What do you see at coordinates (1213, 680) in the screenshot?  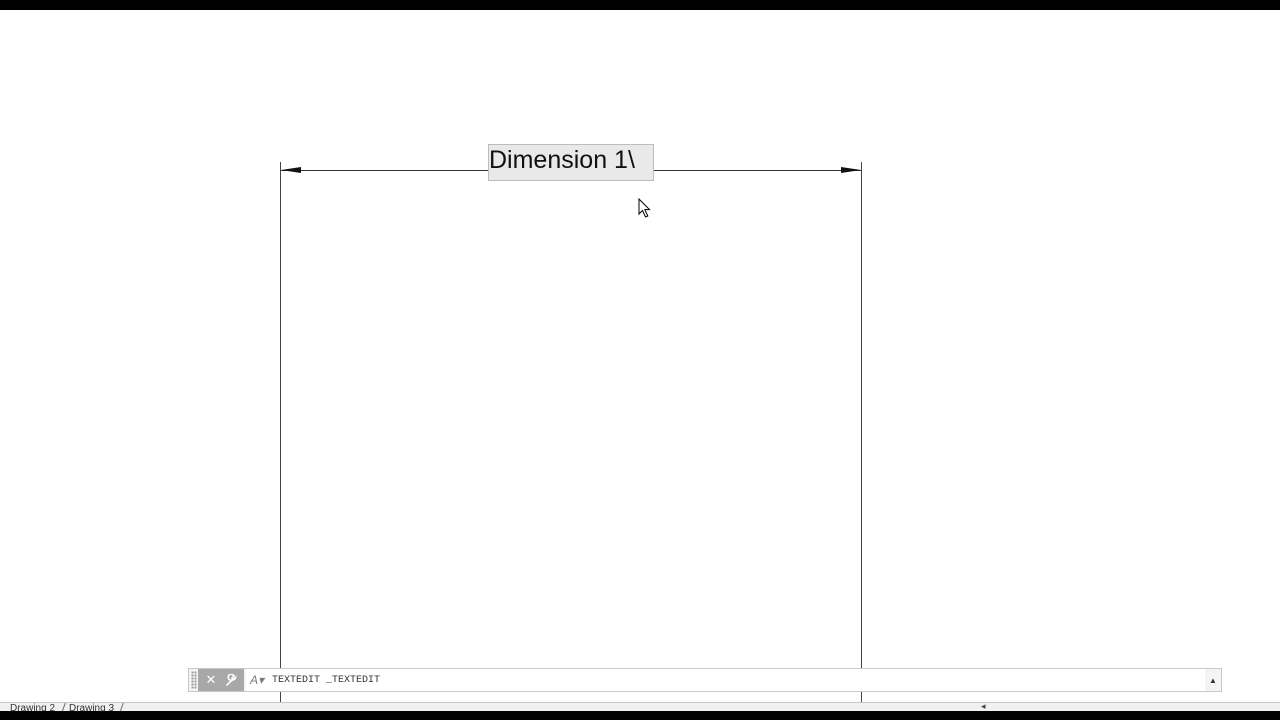 I see `chevron-up-icon: ▲` at bounding box center [1213, 680].